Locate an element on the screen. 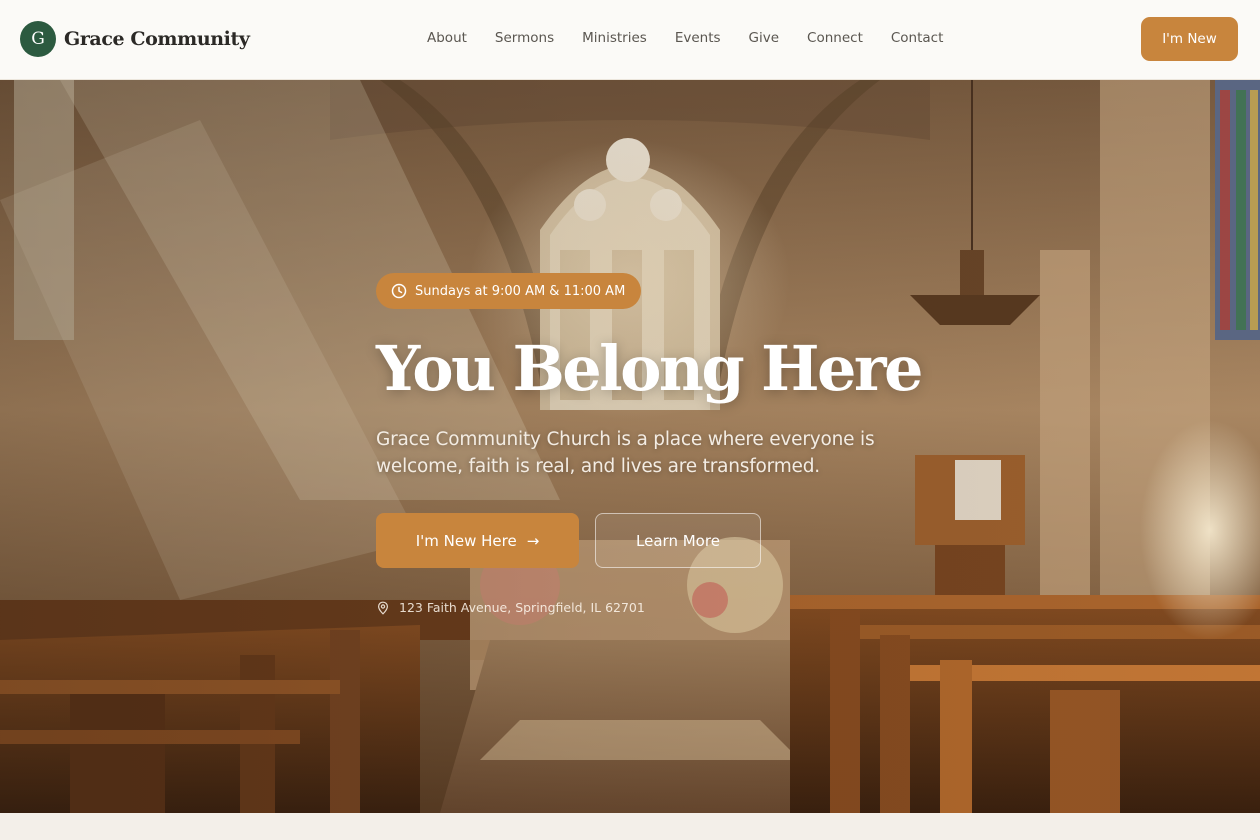 The width and height of the screenshot is (1260, 840). clock-icon is located at coordinates (399, 291).